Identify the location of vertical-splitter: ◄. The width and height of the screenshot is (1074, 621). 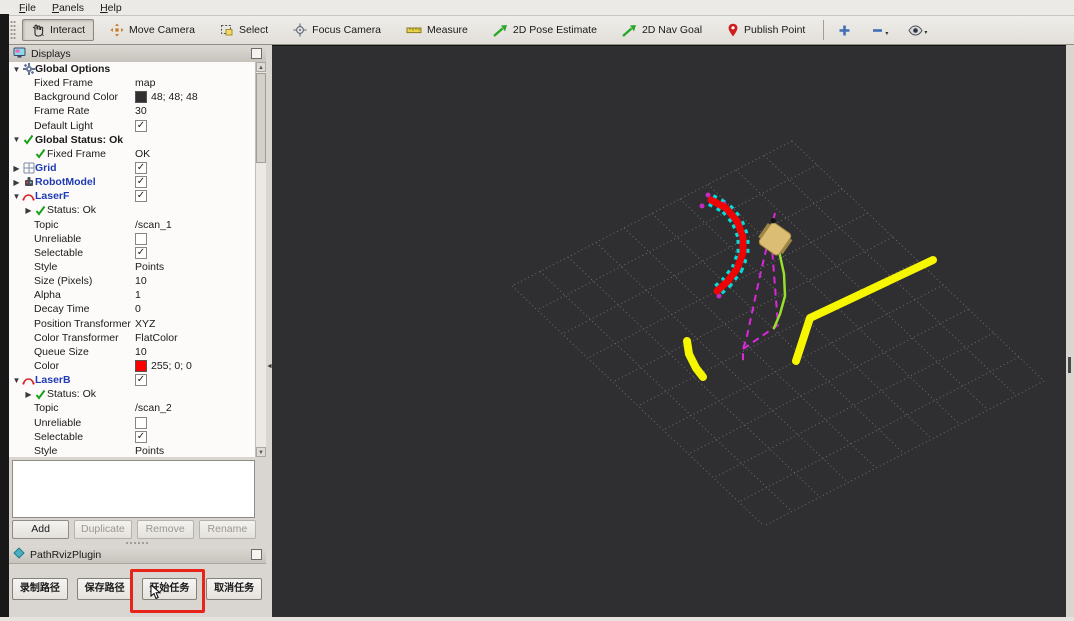
(269, 331).